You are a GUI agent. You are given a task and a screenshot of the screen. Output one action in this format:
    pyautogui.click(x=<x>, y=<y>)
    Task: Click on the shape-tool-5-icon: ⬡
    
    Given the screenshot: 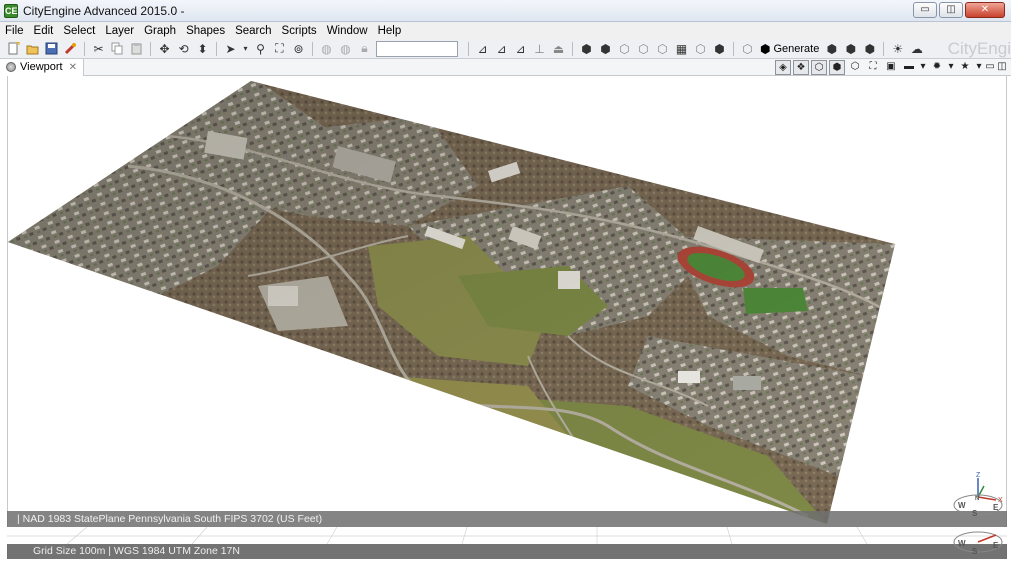 What is the action you would take?
    pyautogui.click(x=663, y=49)
    